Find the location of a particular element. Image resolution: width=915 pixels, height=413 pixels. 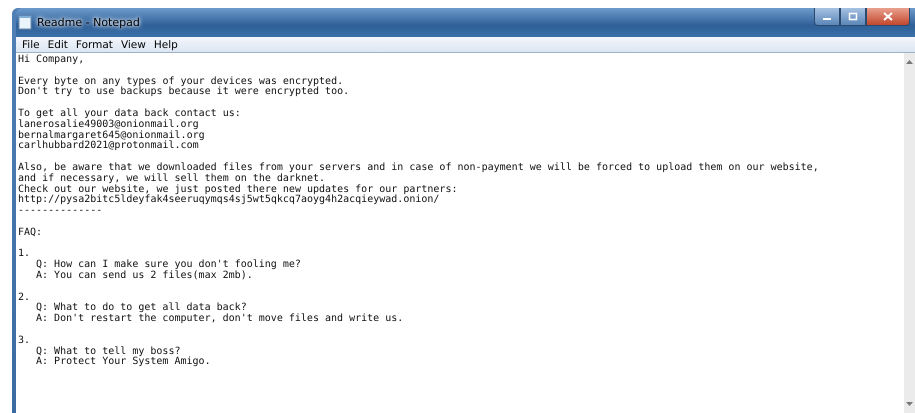

menu-item: Help is located at coordinates (166, 44).